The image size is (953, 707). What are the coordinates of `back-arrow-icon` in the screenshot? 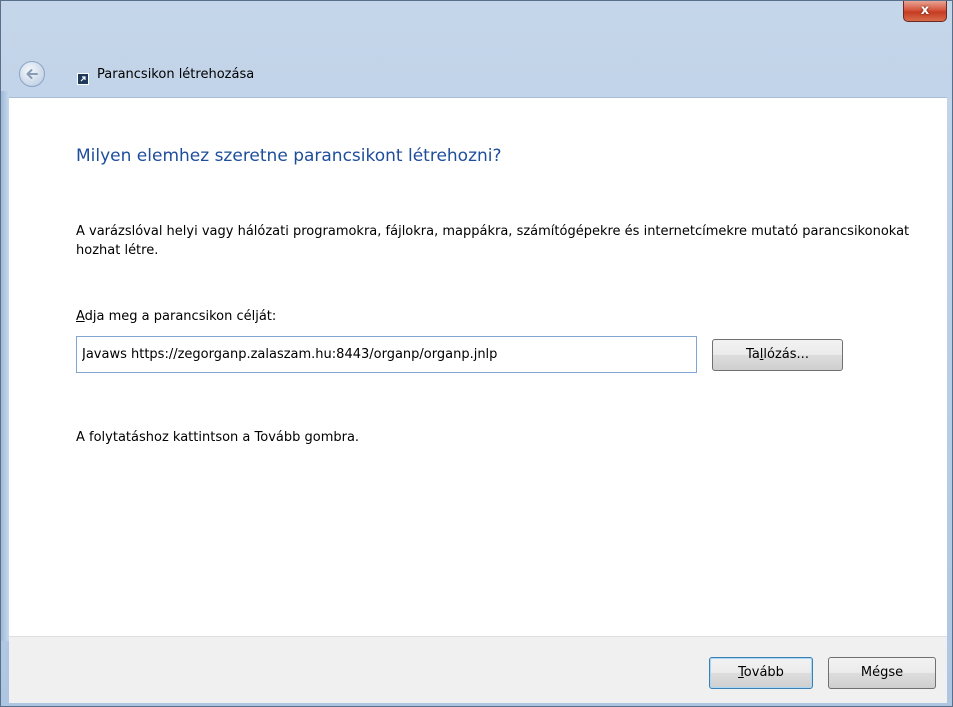 It's located at (32, 74).